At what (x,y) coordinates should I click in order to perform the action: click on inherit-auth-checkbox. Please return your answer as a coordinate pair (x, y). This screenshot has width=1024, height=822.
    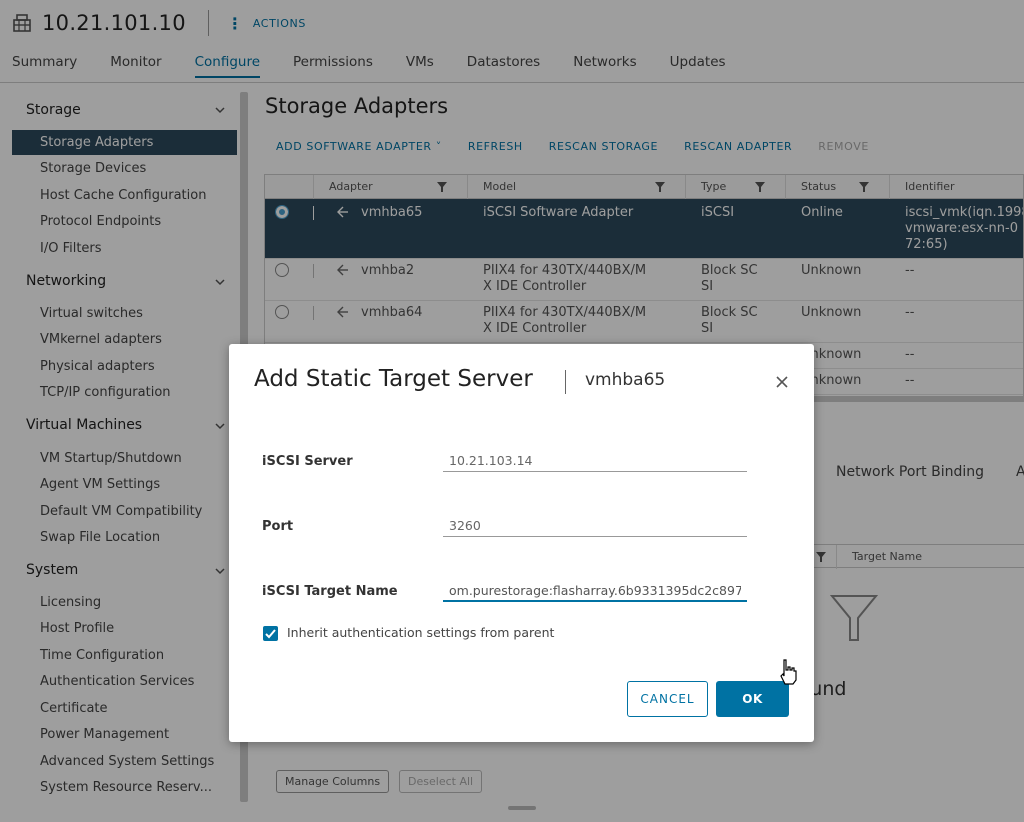
    Looking at the image, I should click on (270, 633).